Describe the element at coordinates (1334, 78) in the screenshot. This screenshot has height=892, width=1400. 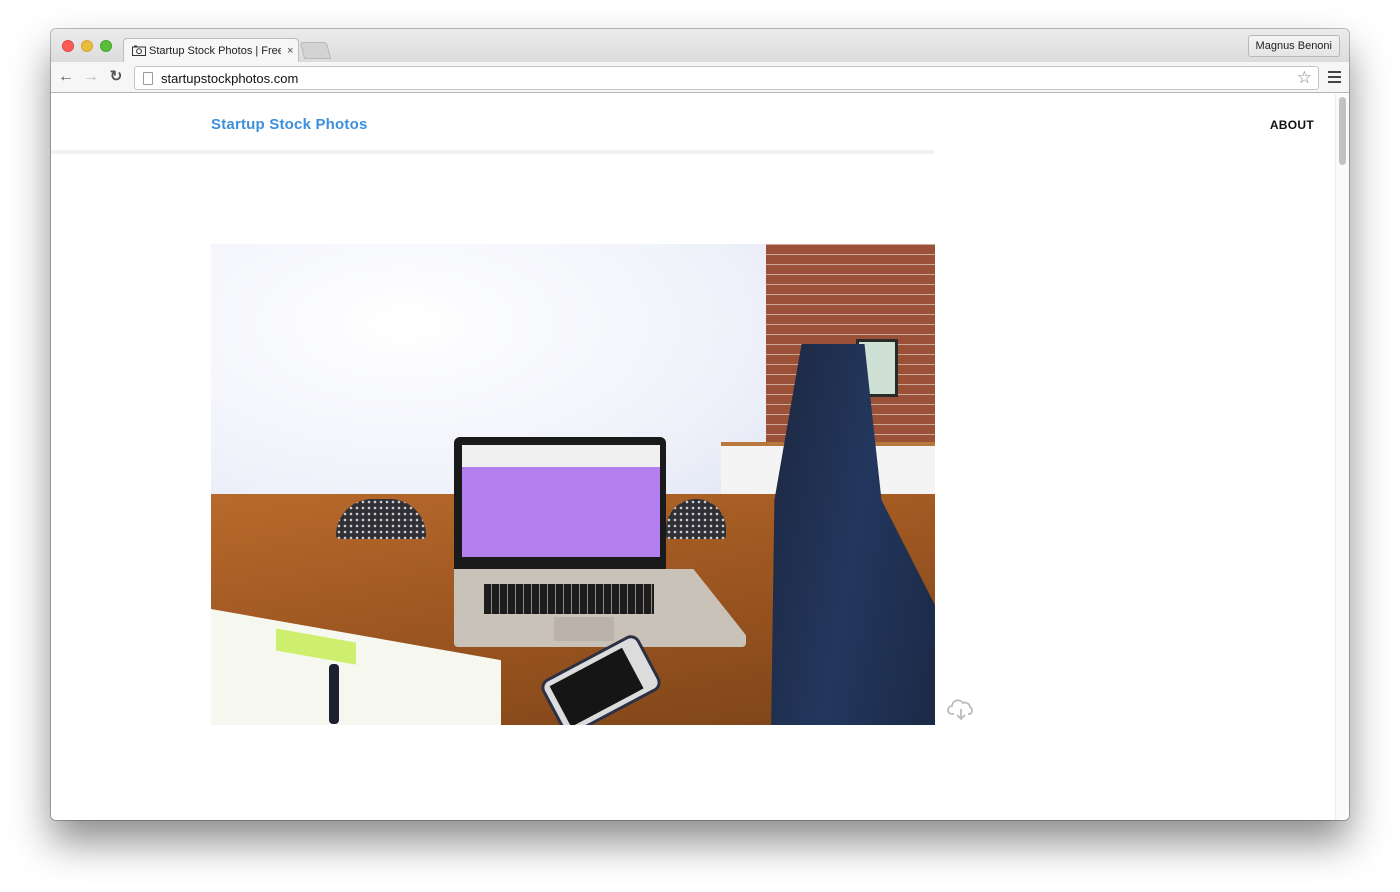
I see `menu-icon` at that location.